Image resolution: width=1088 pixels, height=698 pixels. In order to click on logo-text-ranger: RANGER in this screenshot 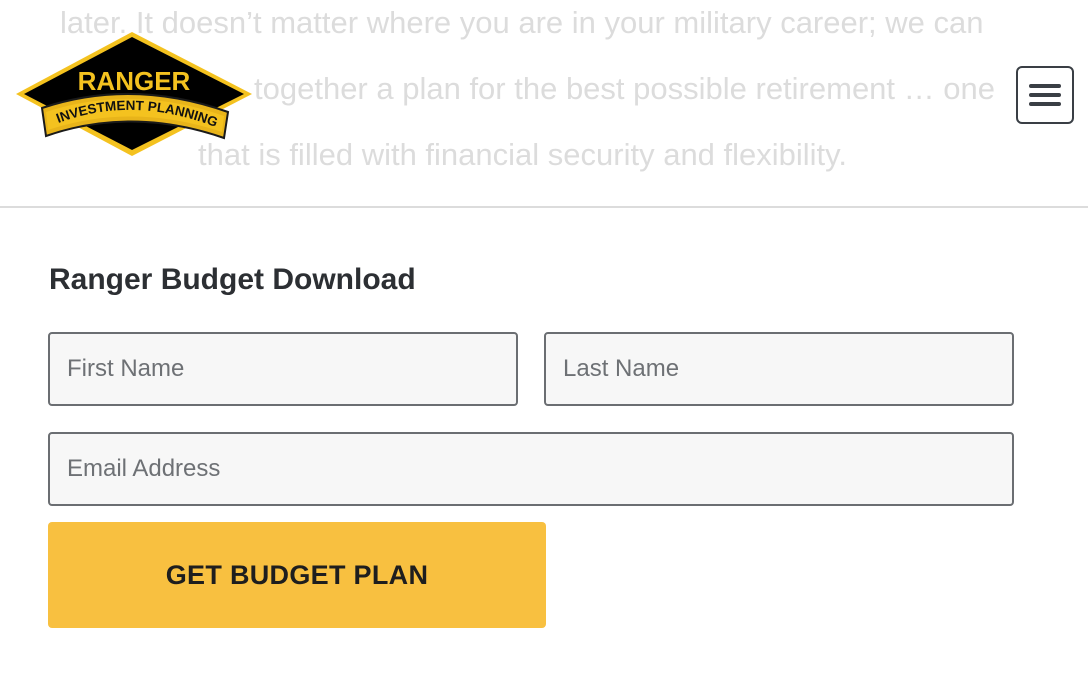, I will do `click(134, 81)`.